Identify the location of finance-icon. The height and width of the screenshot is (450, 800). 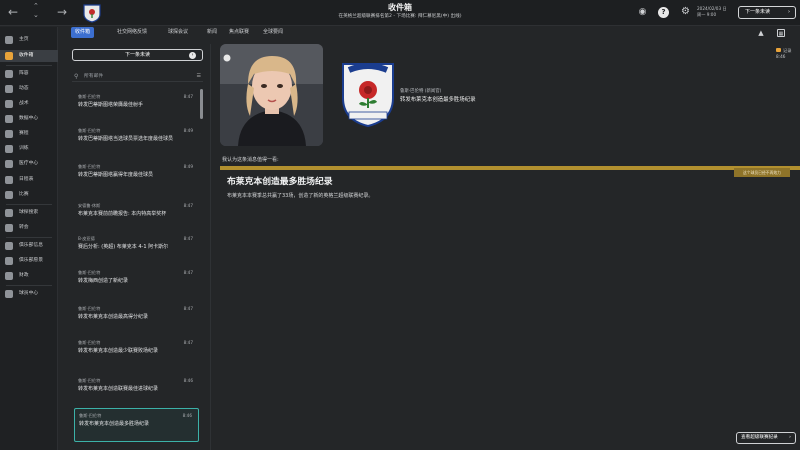
(9, 276).